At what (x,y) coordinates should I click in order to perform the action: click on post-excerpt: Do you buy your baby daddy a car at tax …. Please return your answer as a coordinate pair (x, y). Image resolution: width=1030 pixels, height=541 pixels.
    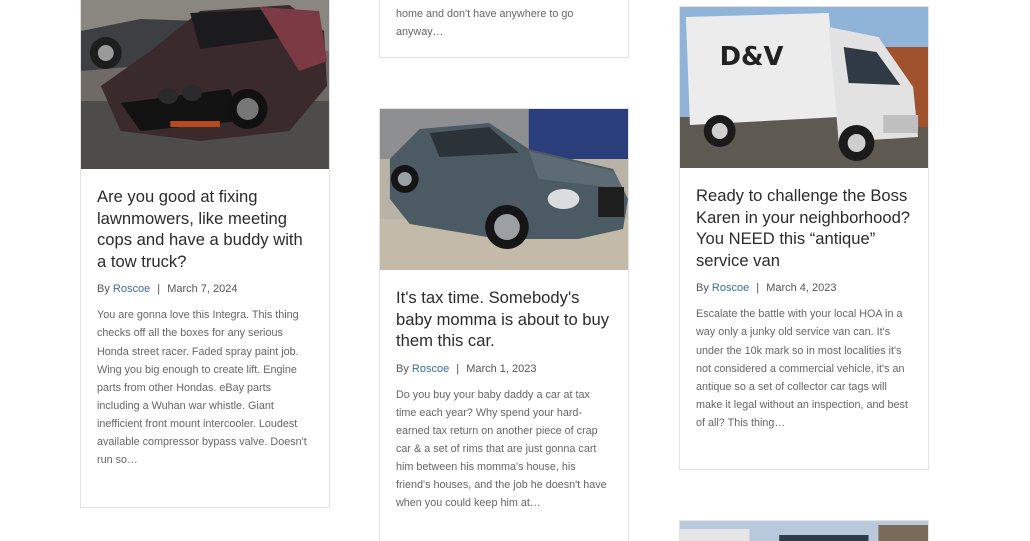
    Looking at the image, I should click on (501, 449).